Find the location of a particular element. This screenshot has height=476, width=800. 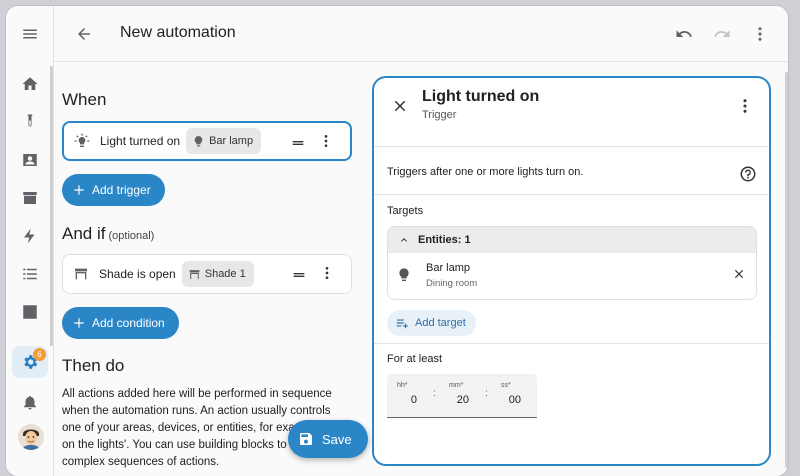

store-icon is located at coordinates (30, 198).